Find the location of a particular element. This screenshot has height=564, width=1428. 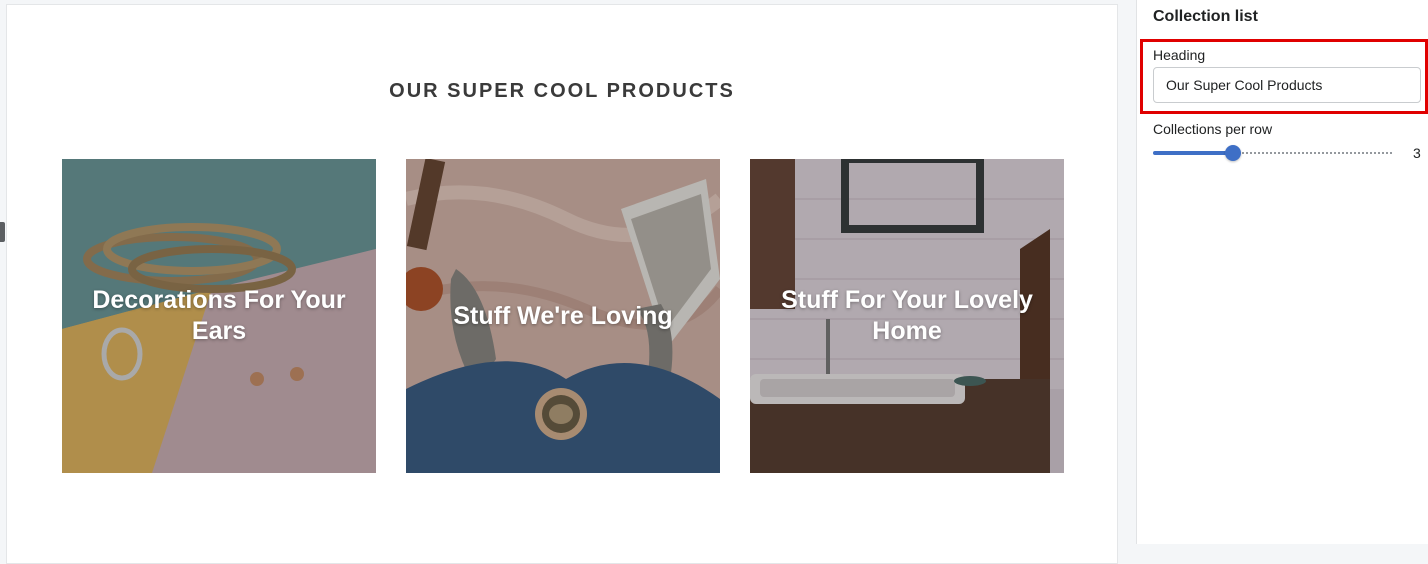

collection-title: Stuff We're Loving is located at coordinates (563, 315).